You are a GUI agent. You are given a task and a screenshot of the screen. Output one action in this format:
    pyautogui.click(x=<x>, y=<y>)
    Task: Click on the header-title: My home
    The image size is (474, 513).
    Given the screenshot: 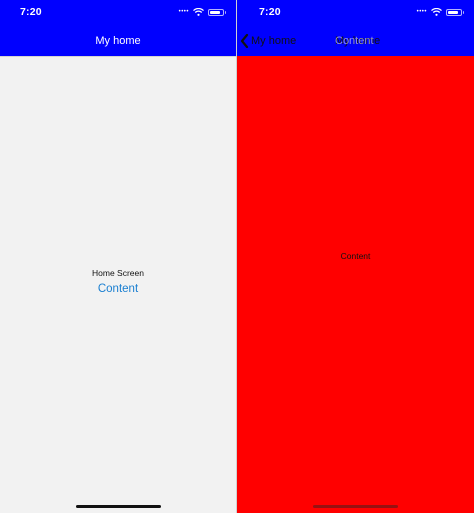 What is the action you would take?
    pyautogui.click(x=118, y=41)
    